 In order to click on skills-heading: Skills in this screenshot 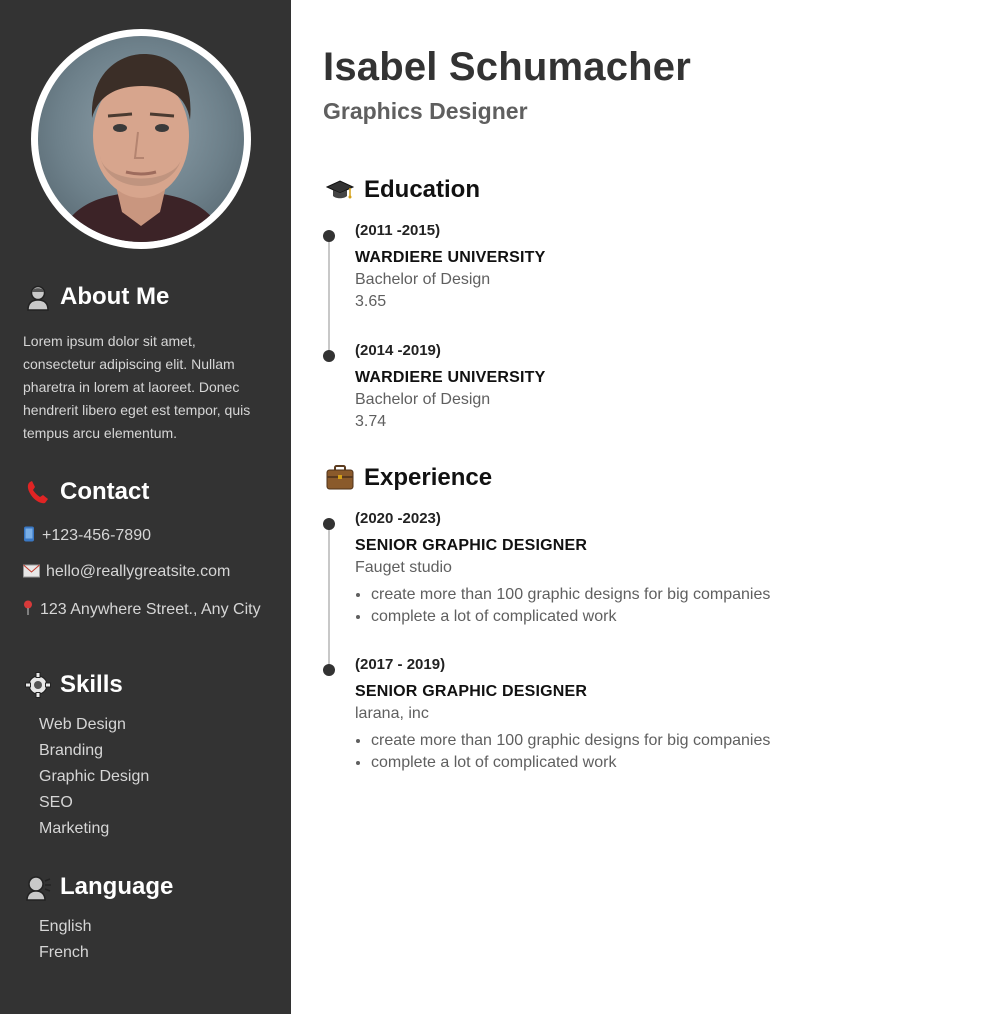, I will do `click(73, 685)`.